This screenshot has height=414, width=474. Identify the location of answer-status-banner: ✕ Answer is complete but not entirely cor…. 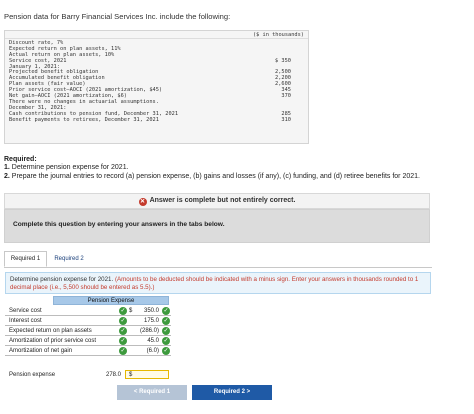
(217, 201).